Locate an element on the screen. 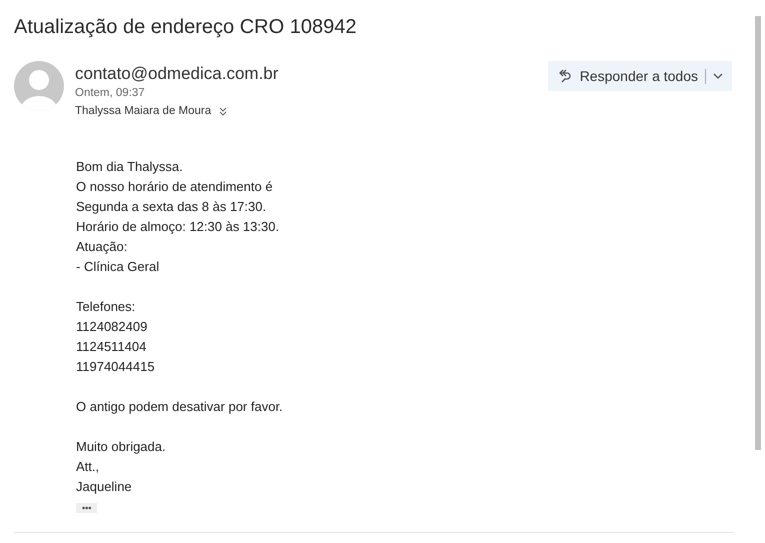 The width and height of the screenshot is (765, 543). message-line: Jaqueline is located at coordinates (104, 487).